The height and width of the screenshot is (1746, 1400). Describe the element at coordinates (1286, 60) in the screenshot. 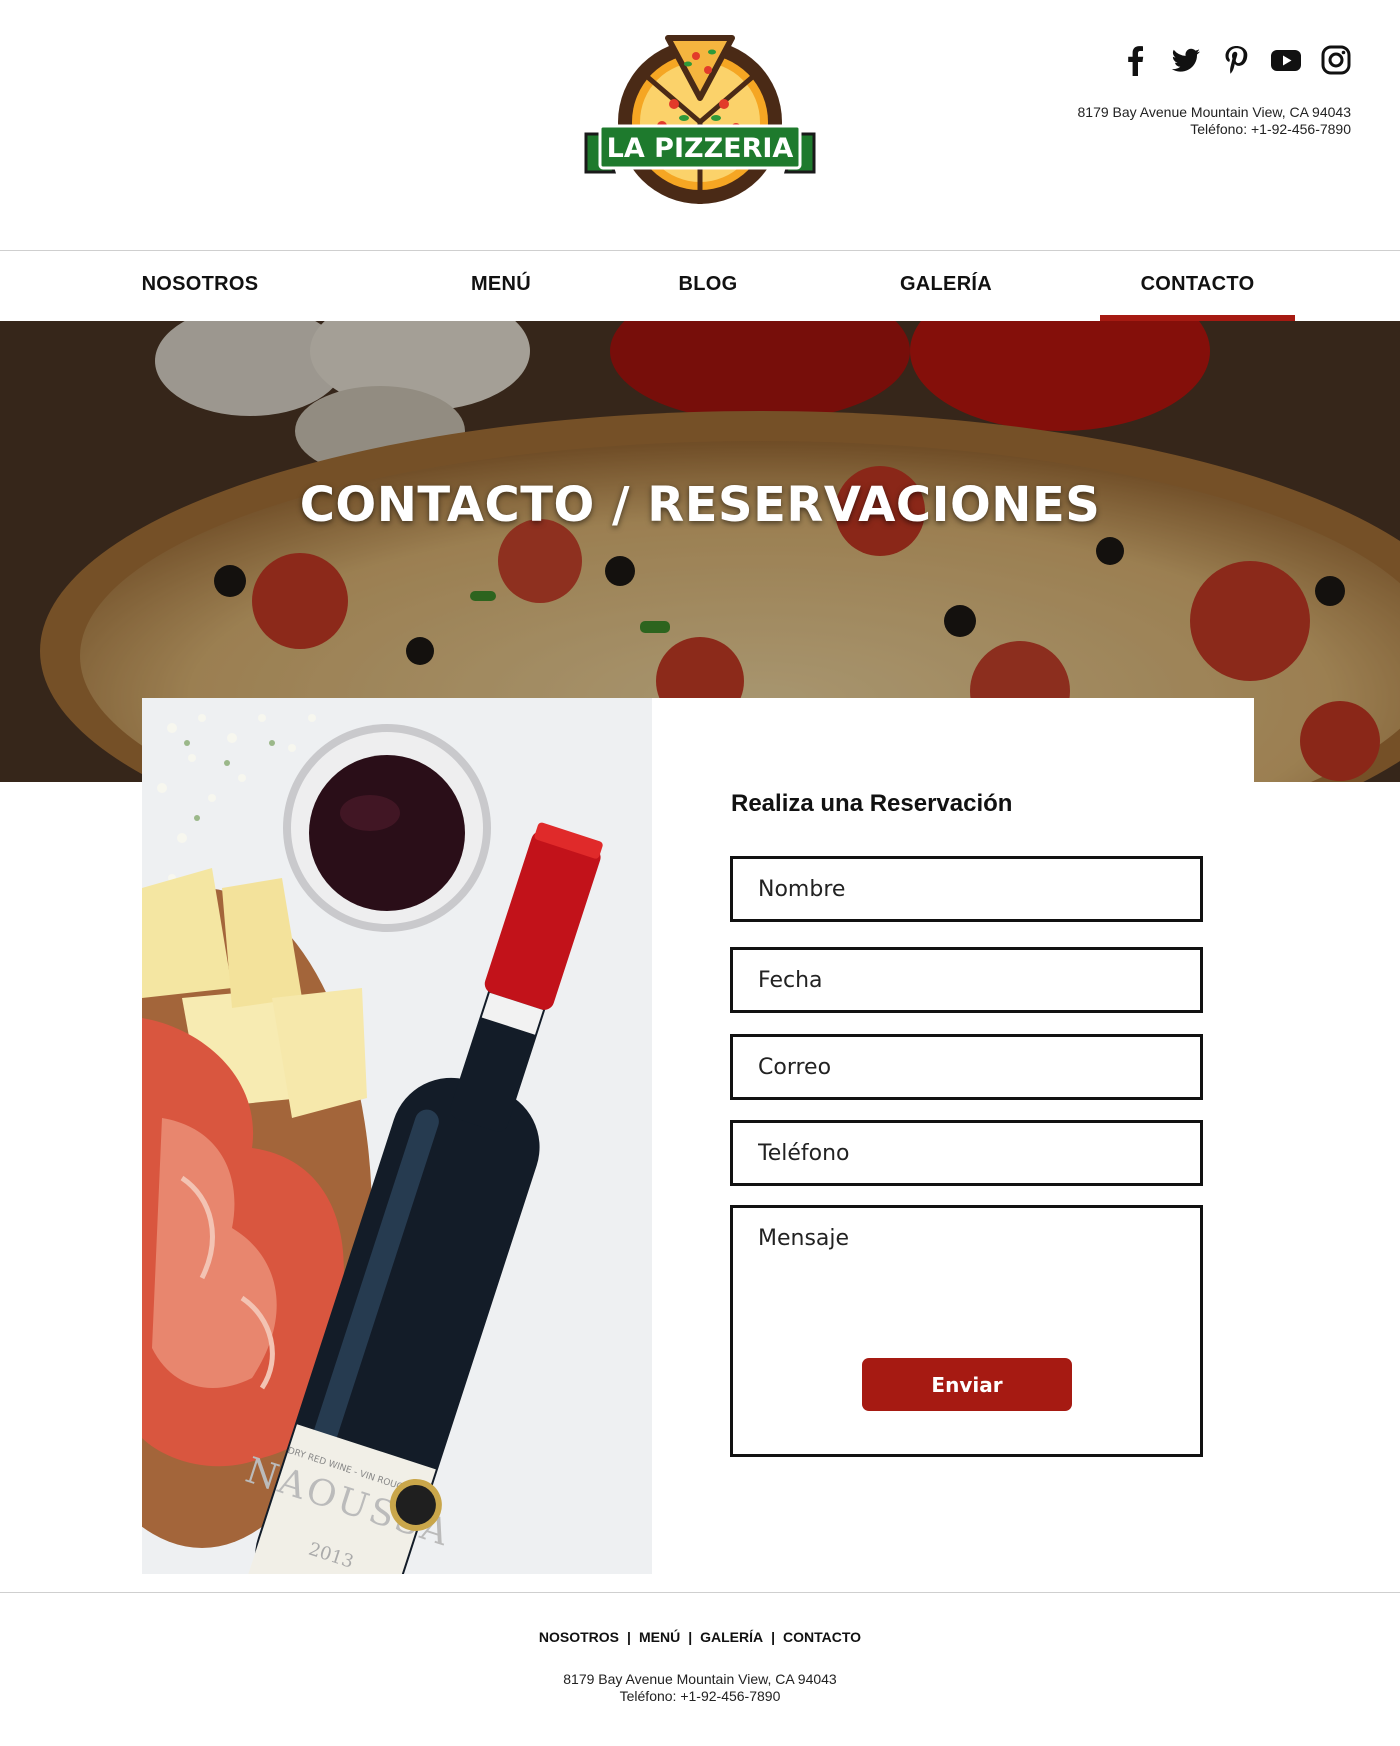

I see `youtube-icon` at that location.